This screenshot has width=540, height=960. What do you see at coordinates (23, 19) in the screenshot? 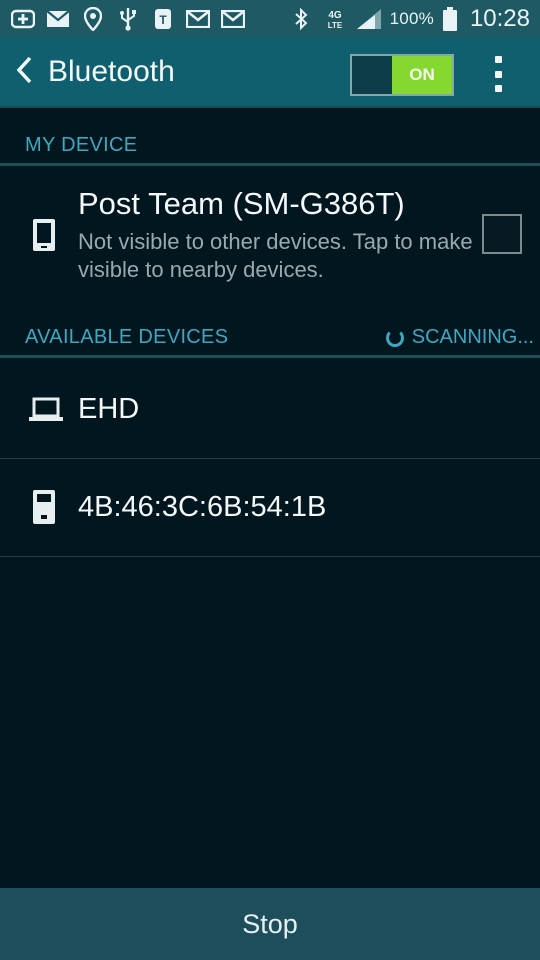
I see `add-icon` at bounding box center [23, 19].